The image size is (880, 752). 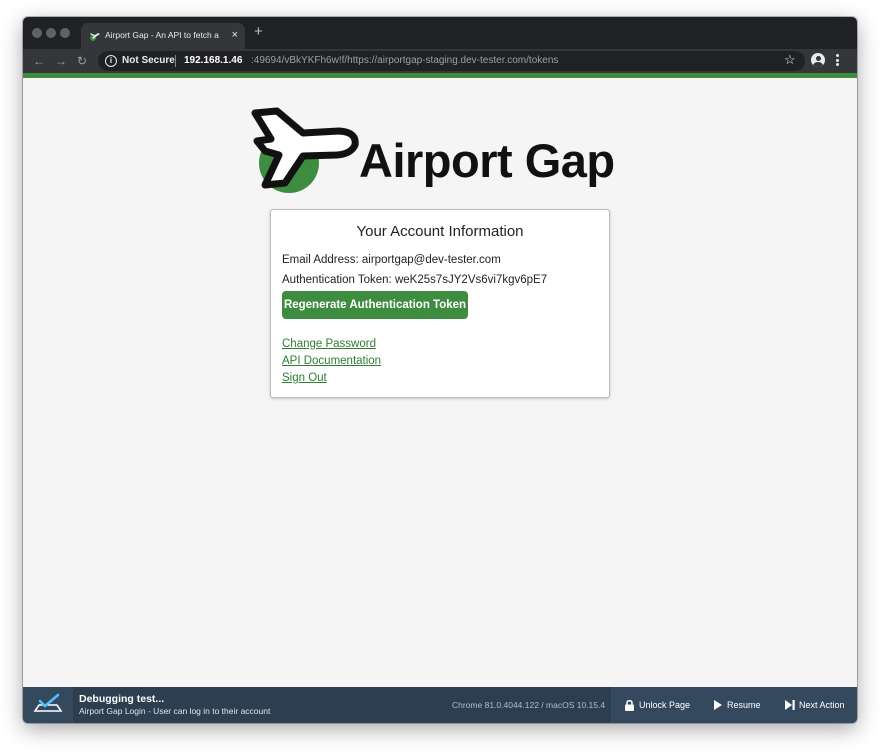 I want to click on close-window-button, so click(x=37, y=33).